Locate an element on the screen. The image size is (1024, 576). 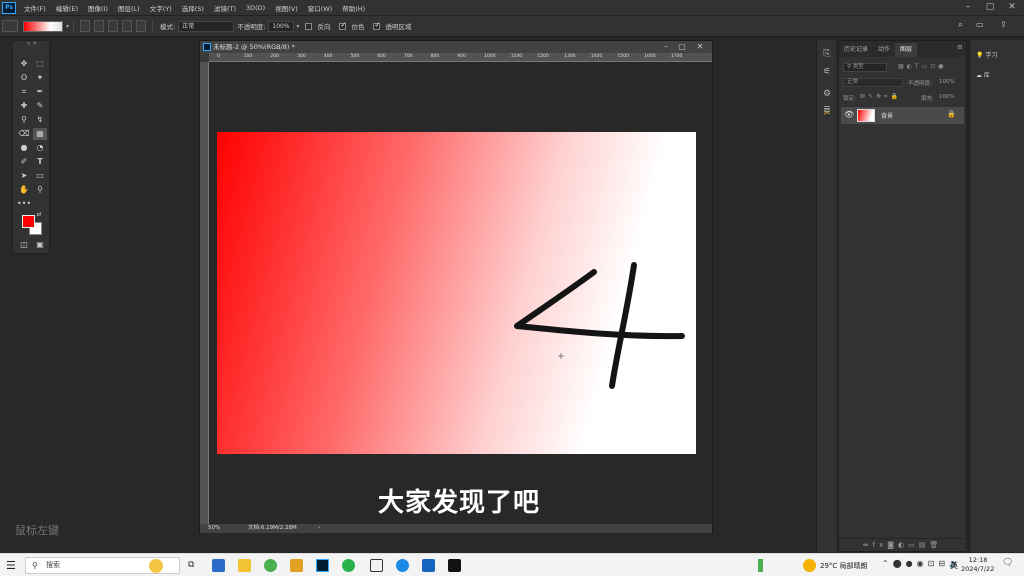
panel-menu-icon: ≡ is located at coordinates (960, 47).